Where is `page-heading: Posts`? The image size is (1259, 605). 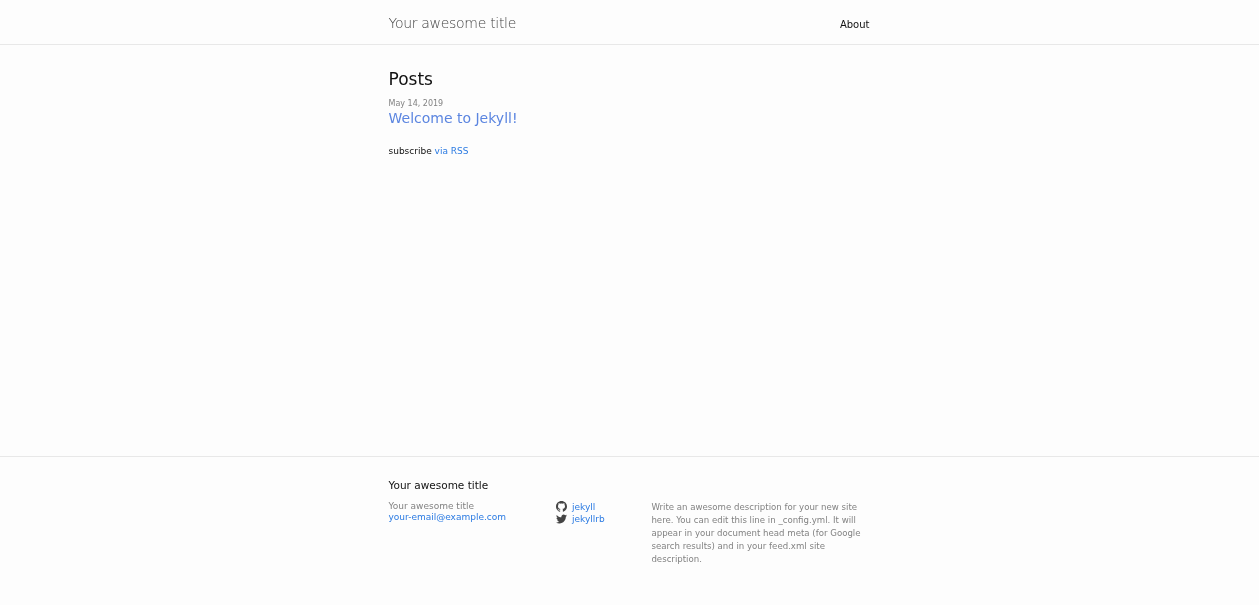
page-heading: Posts is located at coordinates (411, 79).